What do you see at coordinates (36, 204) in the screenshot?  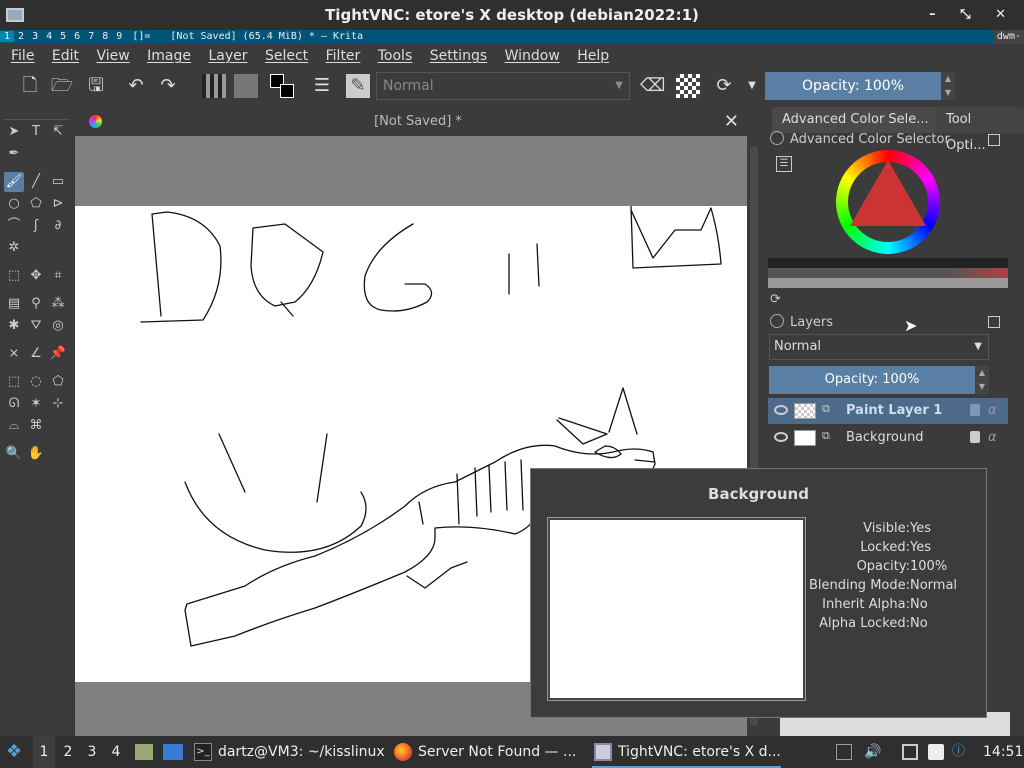 I see `polygon-tool-icon: ⬠` at bounding box center [36, 204].